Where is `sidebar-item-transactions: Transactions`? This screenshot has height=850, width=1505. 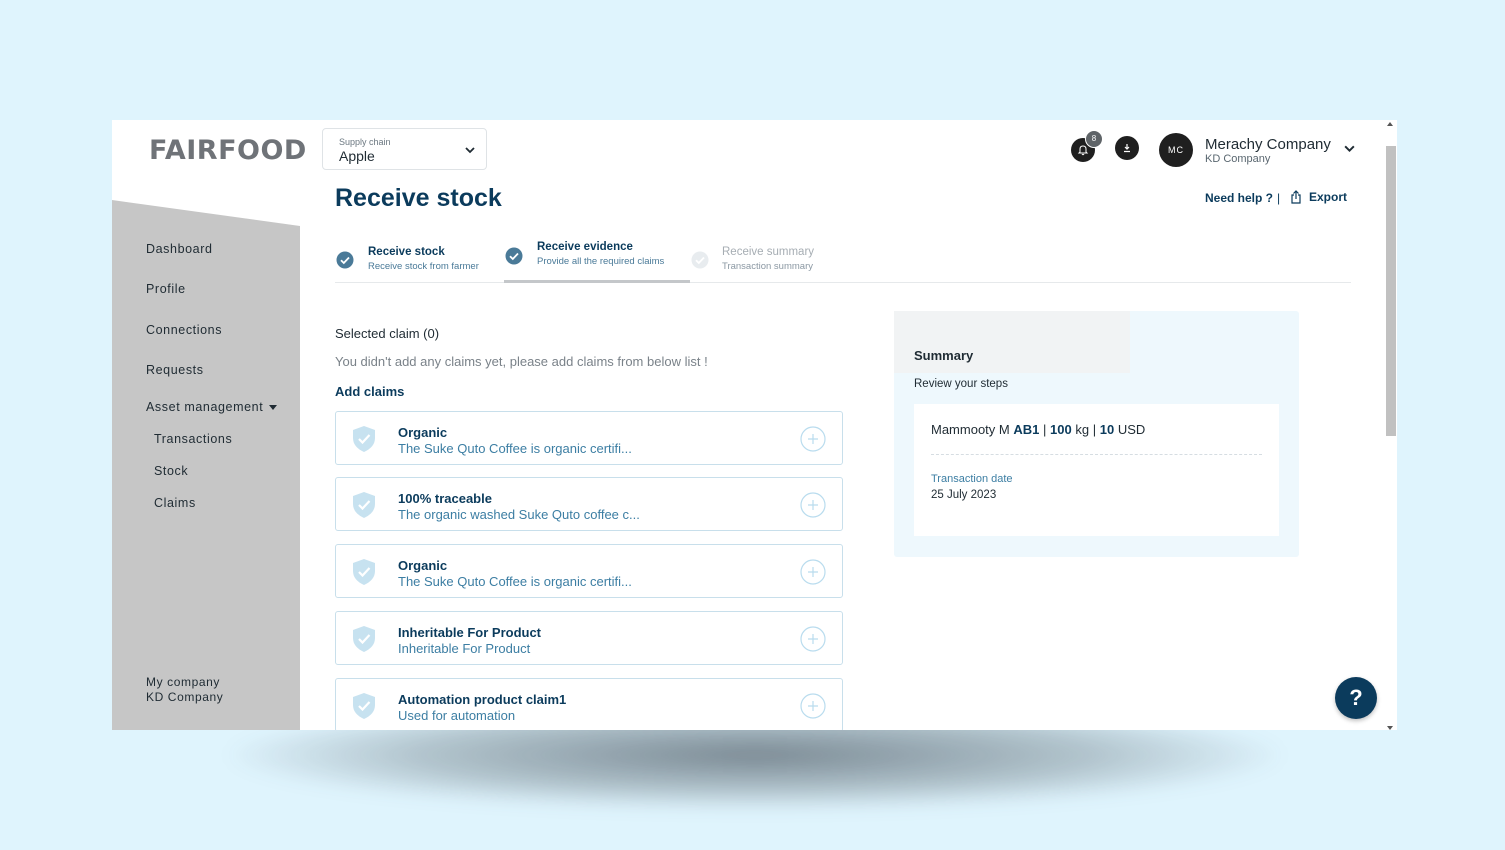 sidebar-item-transactions: Transactions is located at coordinates (193, 439).